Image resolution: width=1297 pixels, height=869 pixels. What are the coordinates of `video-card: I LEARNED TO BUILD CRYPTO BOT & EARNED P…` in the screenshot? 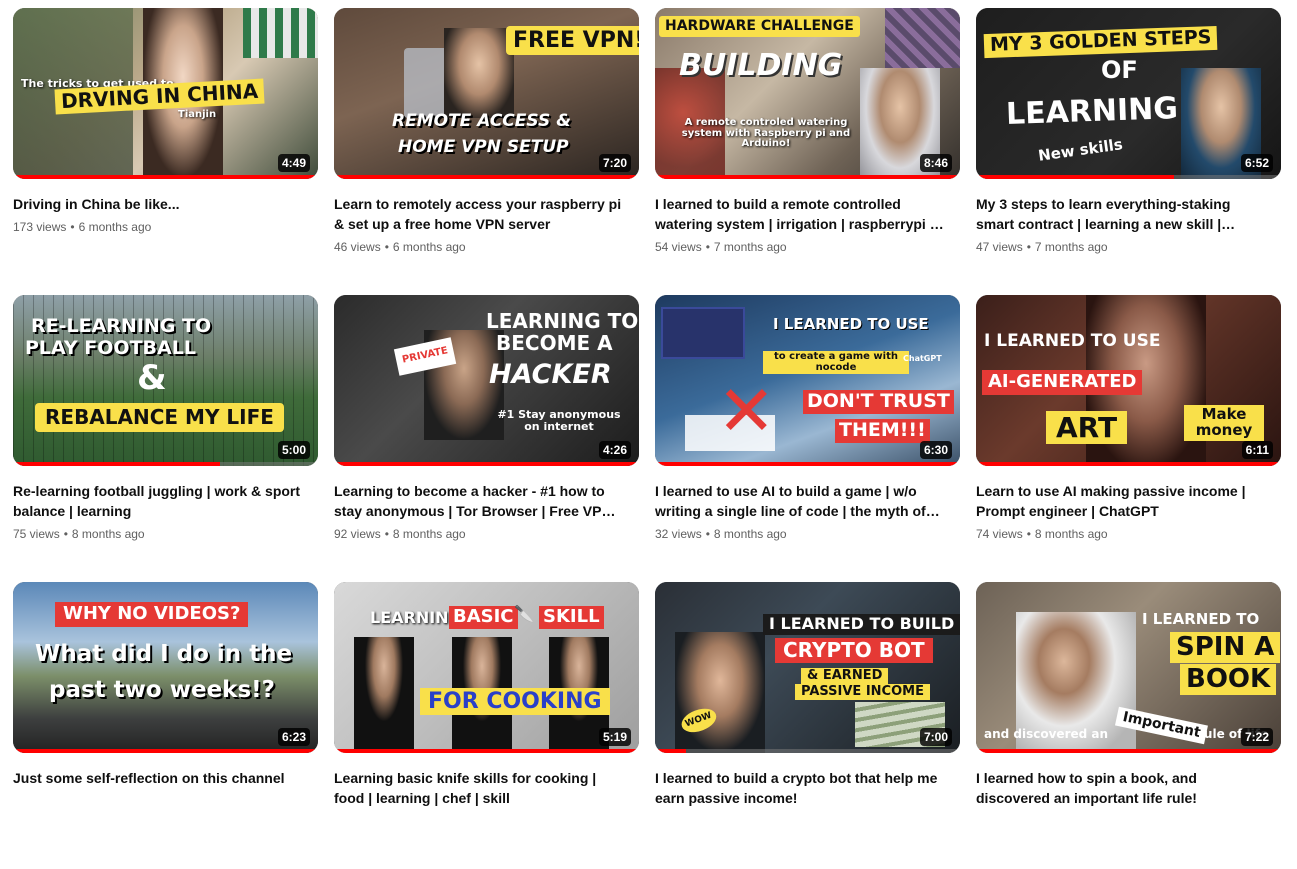 It's located at (807, 725).